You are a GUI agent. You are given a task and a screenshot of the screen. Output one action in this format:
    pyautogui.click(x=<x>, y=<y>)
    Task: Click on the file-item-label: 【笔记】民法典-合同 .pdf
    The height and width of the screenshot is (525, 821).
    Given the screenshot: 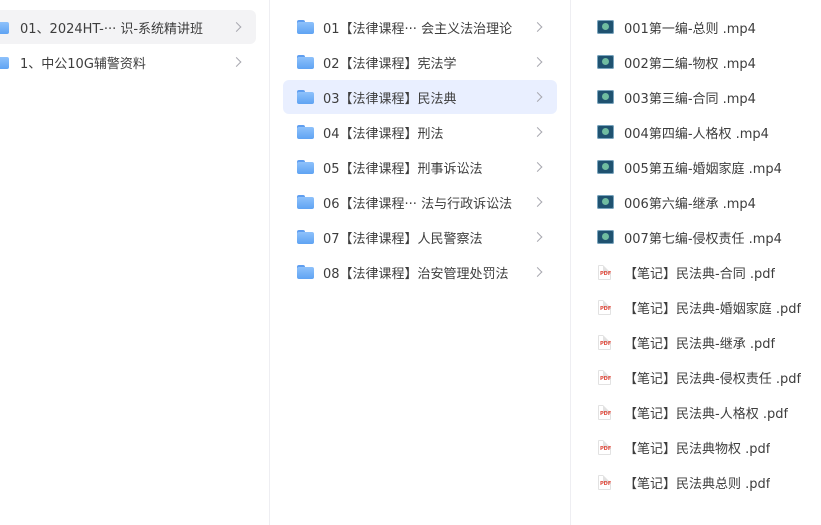 What is the action you would take?
    pyautogui.click(x=700, y=274)
    